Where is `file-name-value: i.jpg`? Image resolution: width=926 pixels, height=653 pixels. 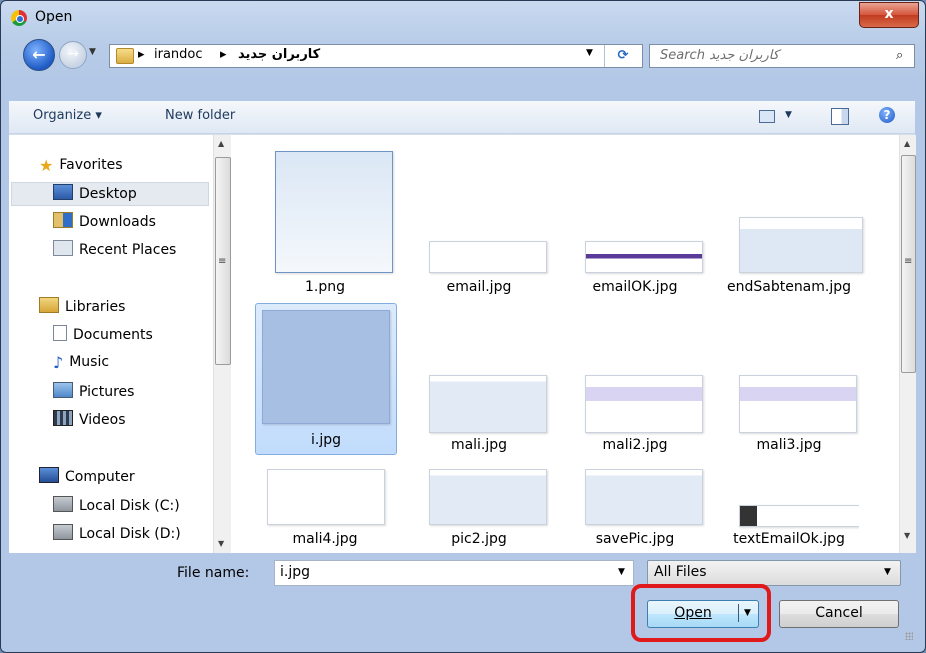
file-name-value: i.jpg is located at coordinates (295, 572).